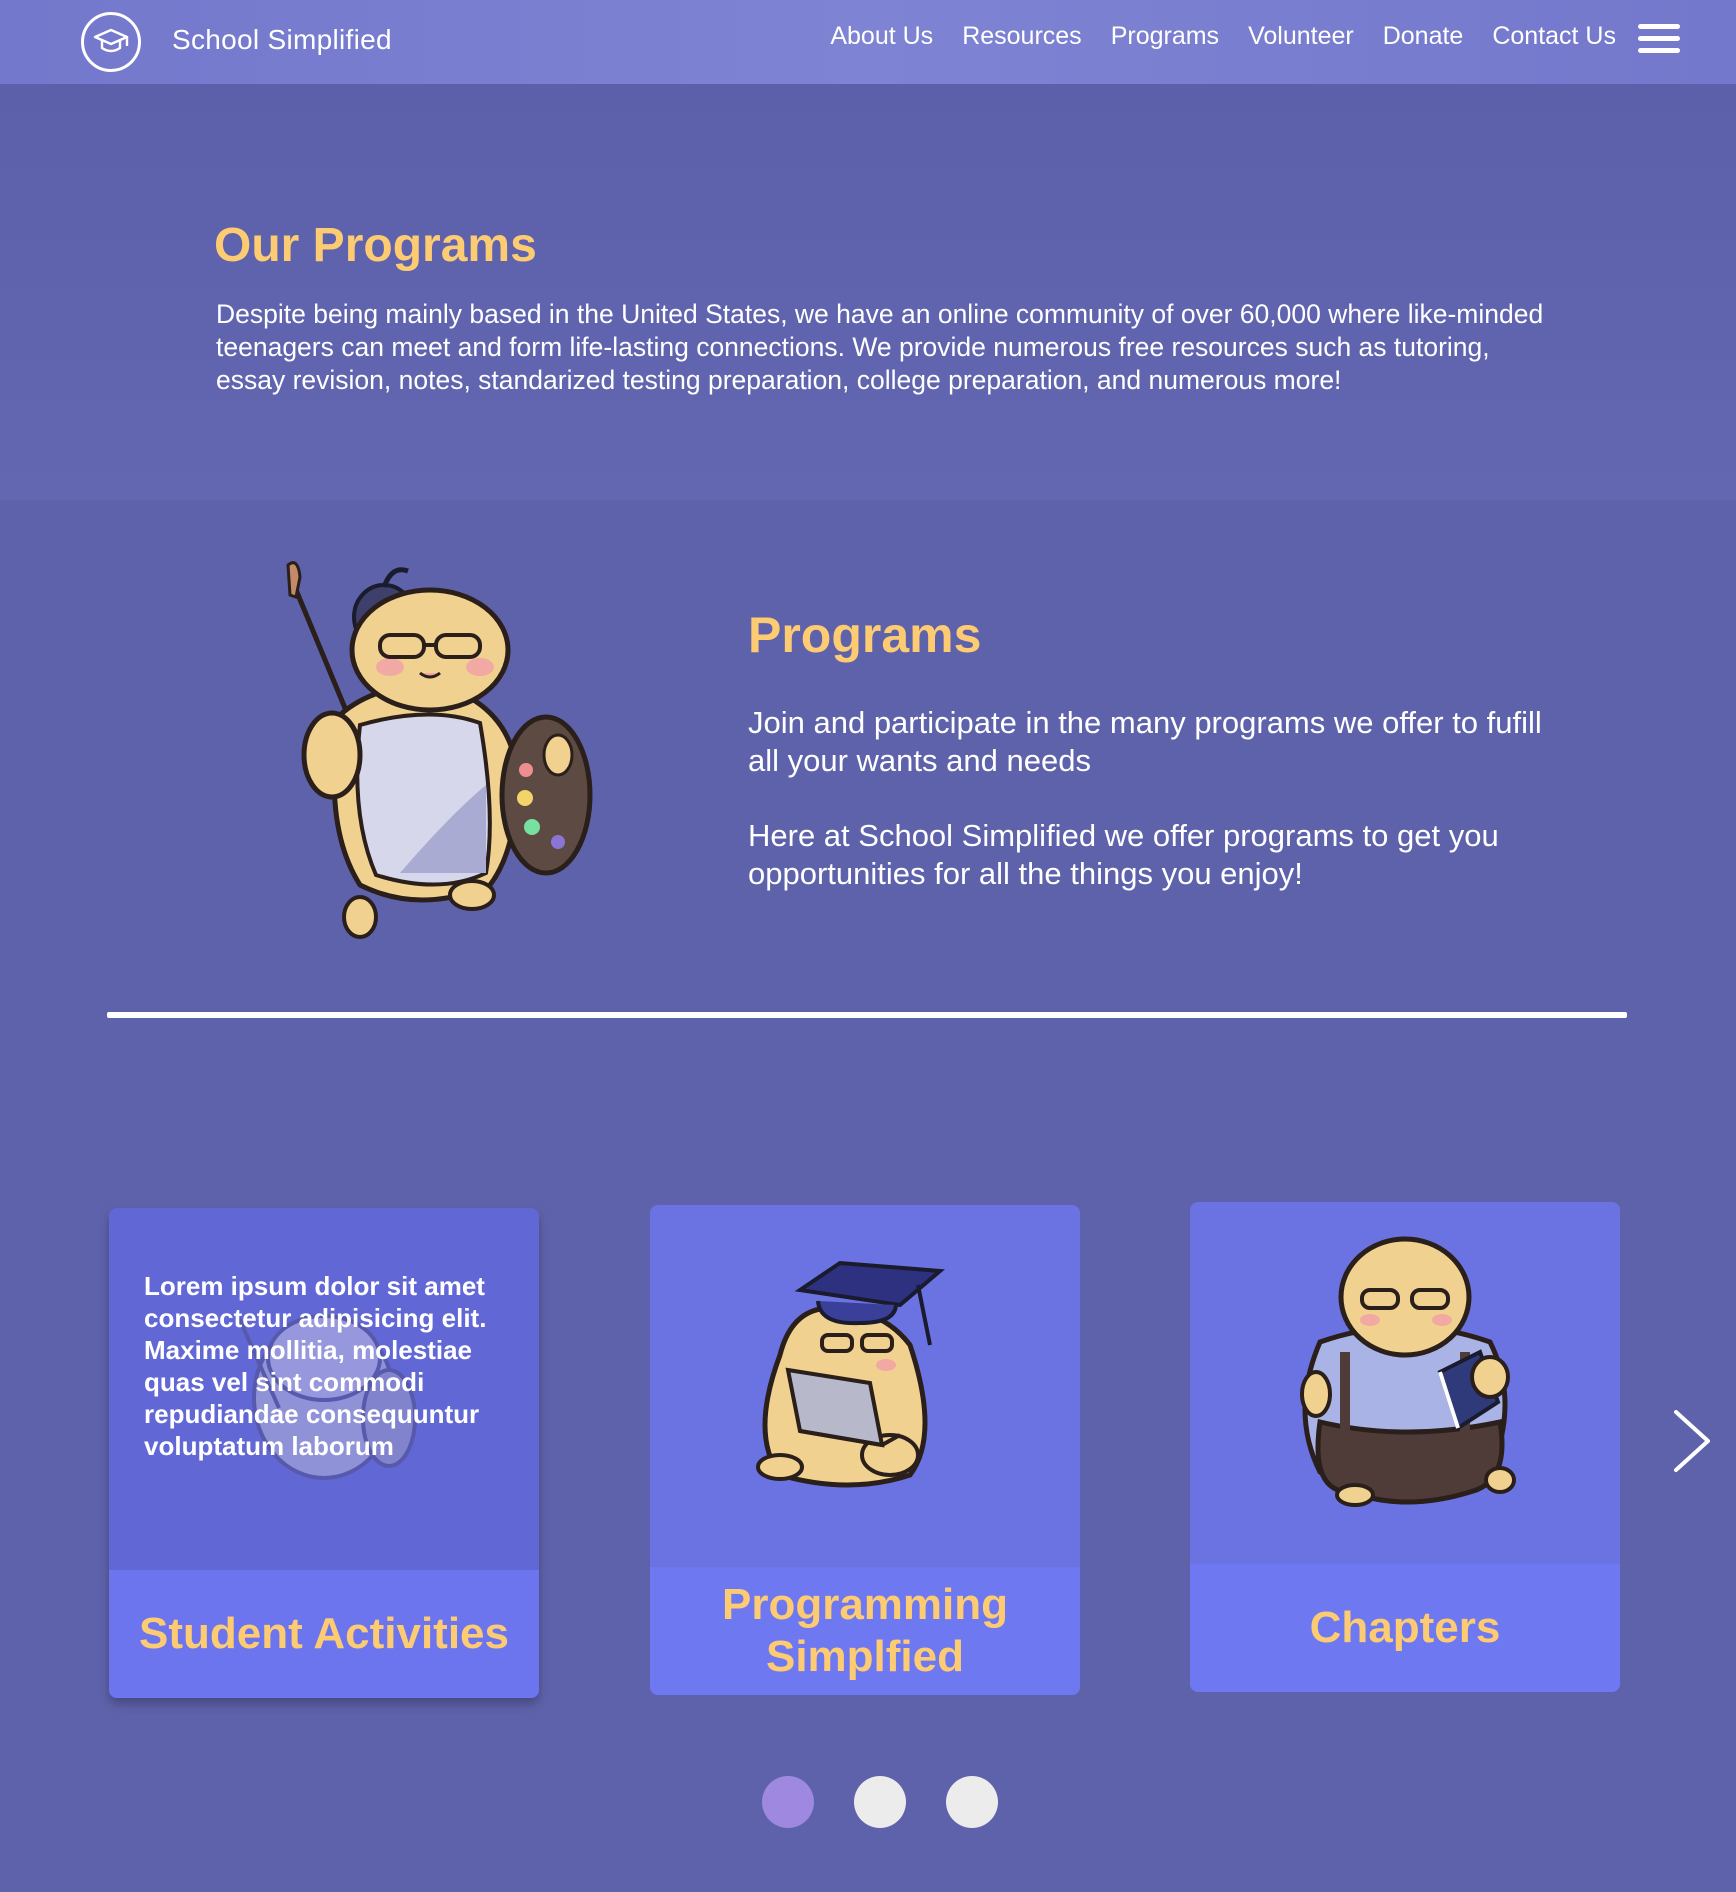 This screenshot has width=1736, height=1892. I want to click on card-title: Programming Simplfied, so click(865, 1631).